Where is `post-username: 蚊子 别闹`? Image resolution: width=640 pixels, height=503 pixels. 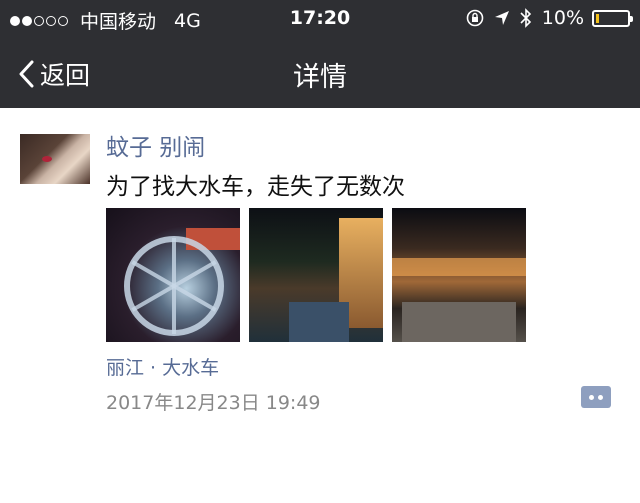
post-username: 蚊子 别闹 is located at coordinates (155, 145).